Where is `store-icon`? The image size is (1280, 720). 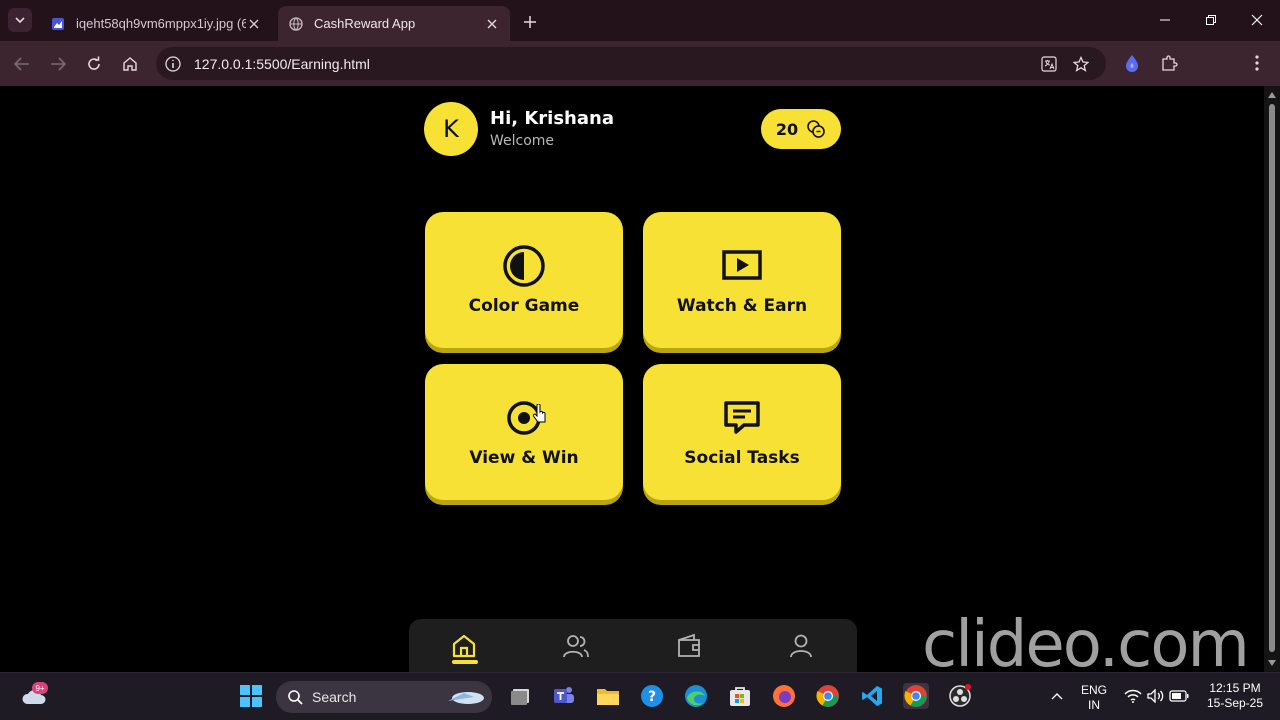 store-icon is located at coordinates (740, 696).